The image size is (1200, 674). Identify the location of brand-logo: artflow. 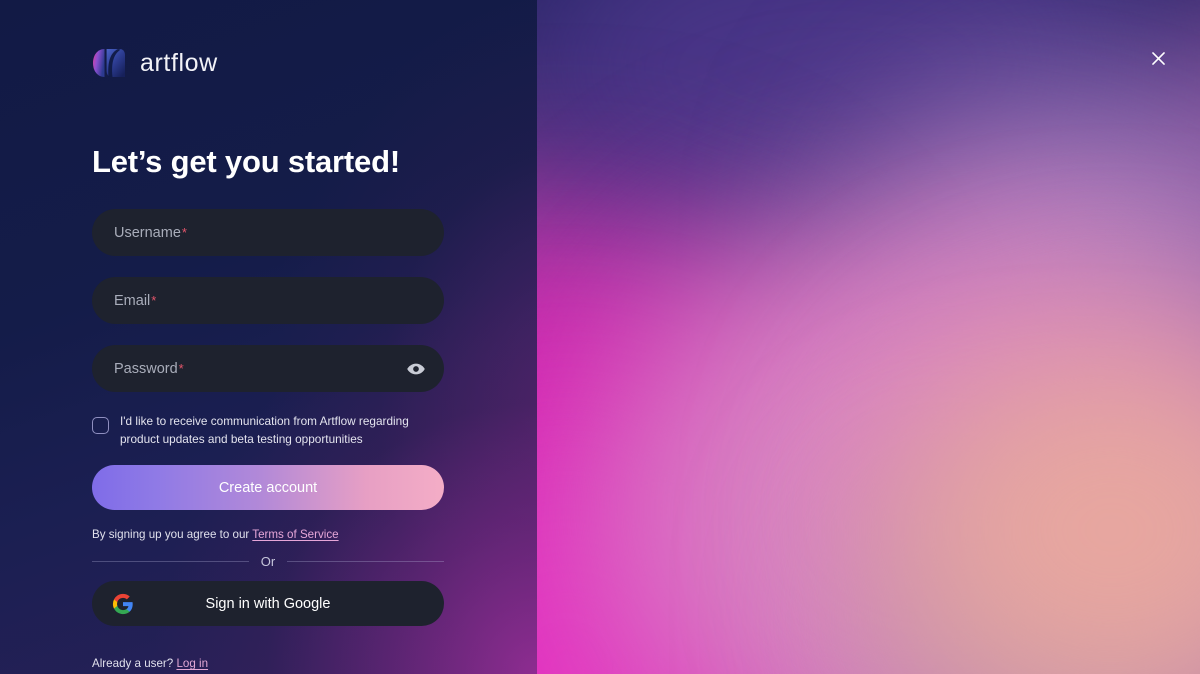
(314, 63).